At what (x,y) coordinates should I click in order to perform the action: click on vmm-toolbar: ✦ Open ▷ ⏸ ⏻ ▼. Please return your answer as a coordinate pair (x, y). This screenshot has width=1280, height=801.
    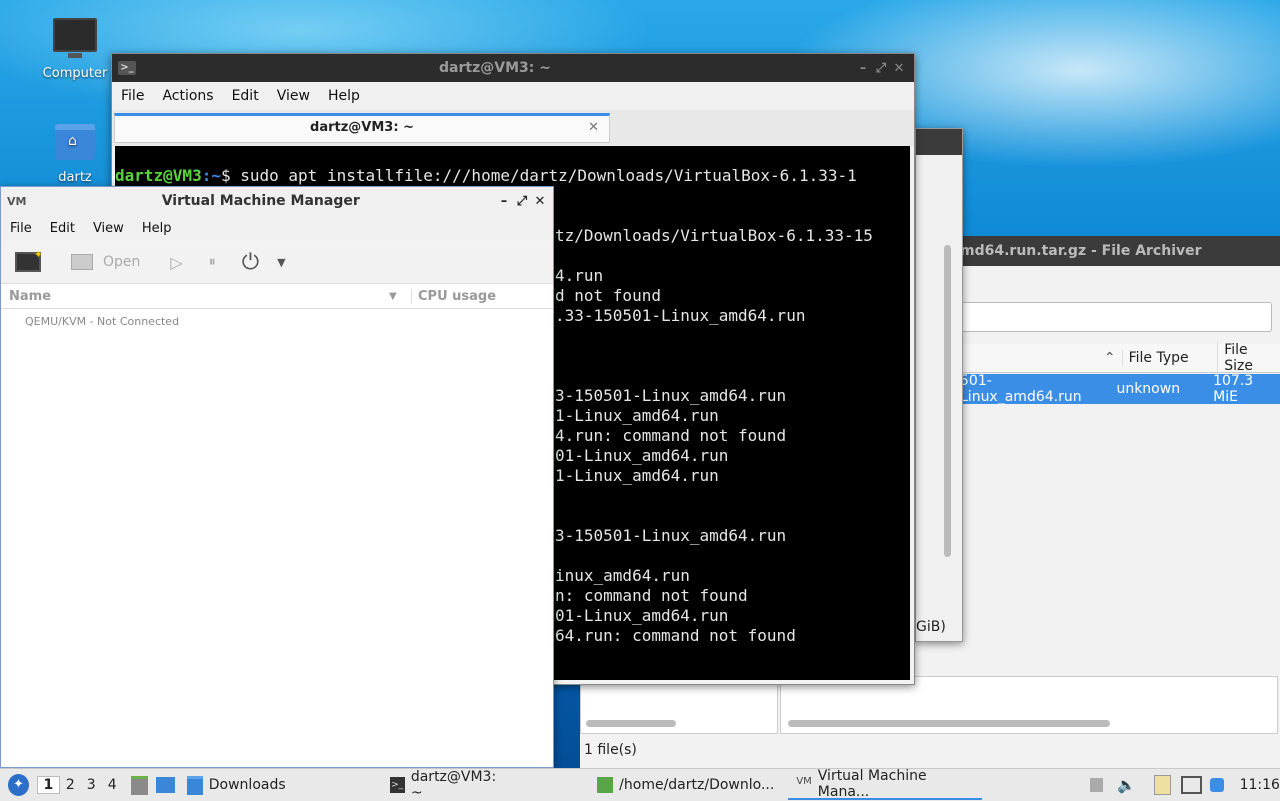
    Looking at the image, I should click on (277, 262).